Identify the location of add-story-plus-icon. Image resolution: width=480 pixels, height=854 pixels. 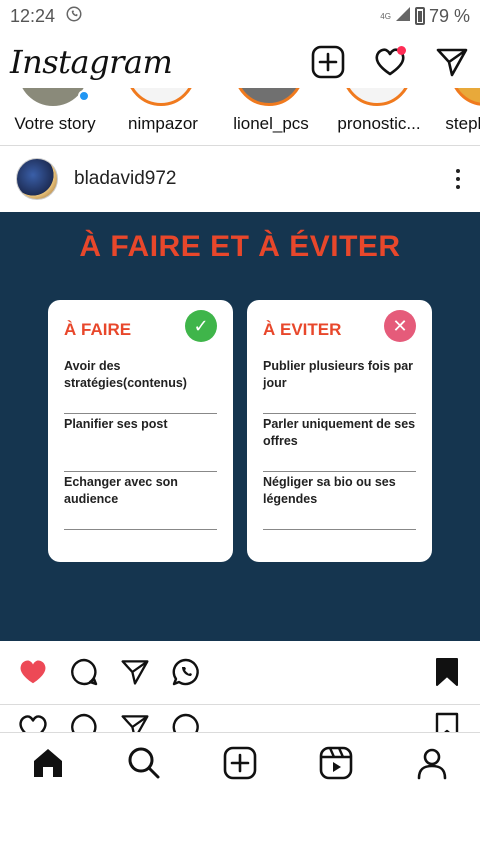
(84, 96).